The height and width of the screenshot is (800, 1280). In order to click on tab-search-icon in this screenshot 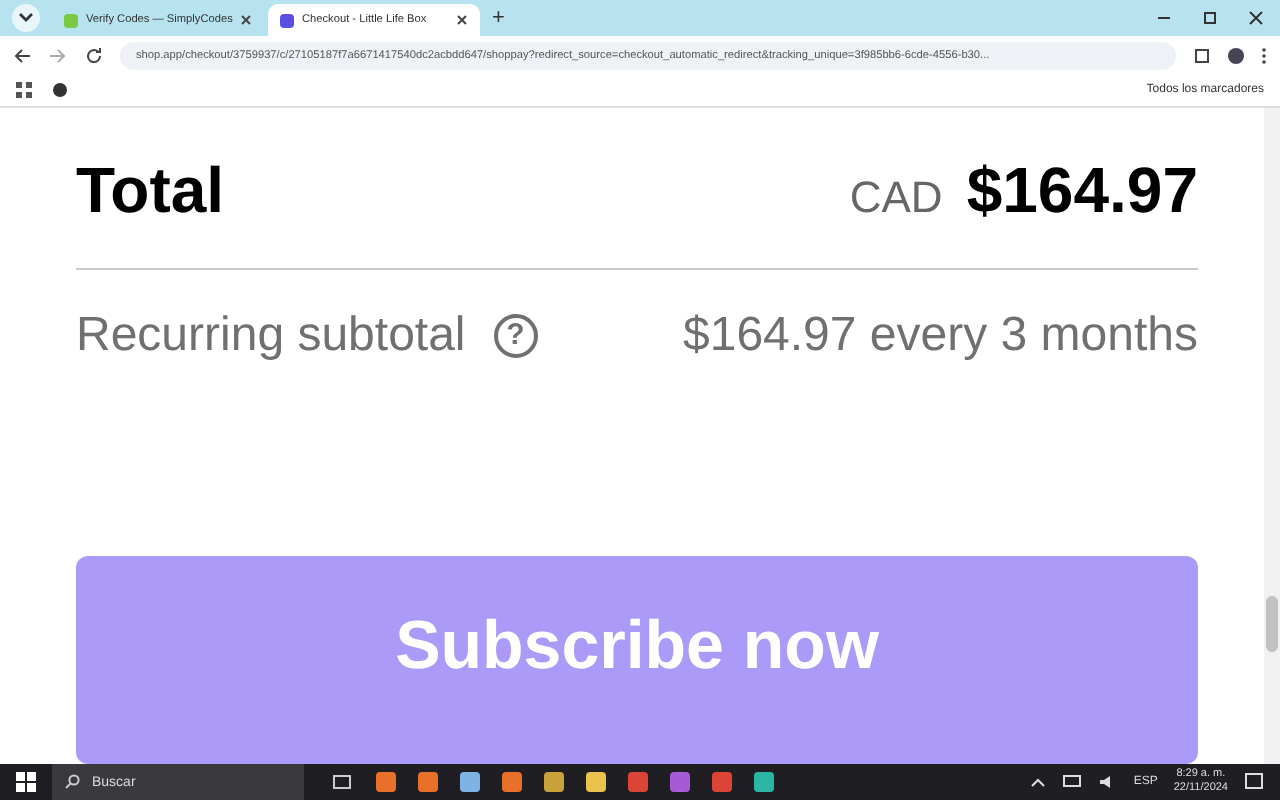, I will do `click(26, 18)`.